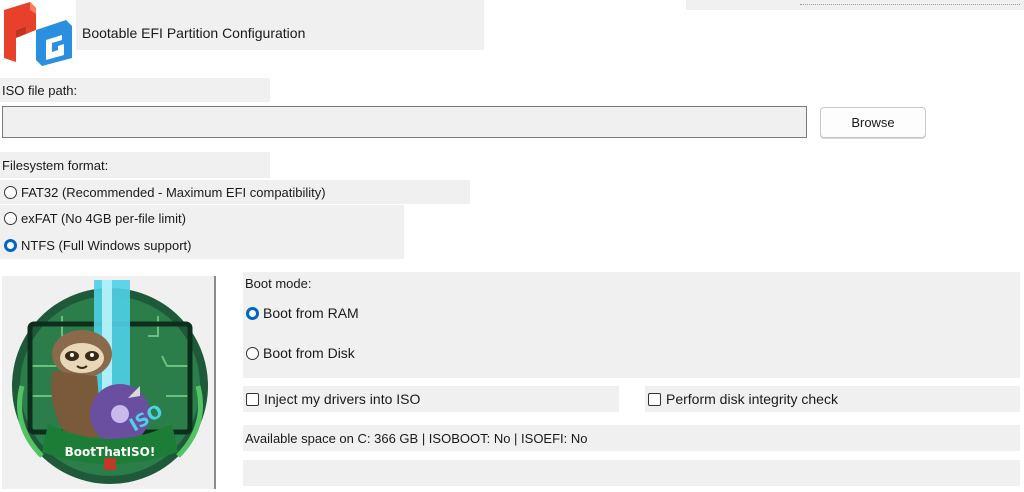 The height and width of the screenshot is (492, 1024). What do you see at coordinates (404, 122) in the screenshot?
I see `iso-path-input` at bounding box center [404, 122].